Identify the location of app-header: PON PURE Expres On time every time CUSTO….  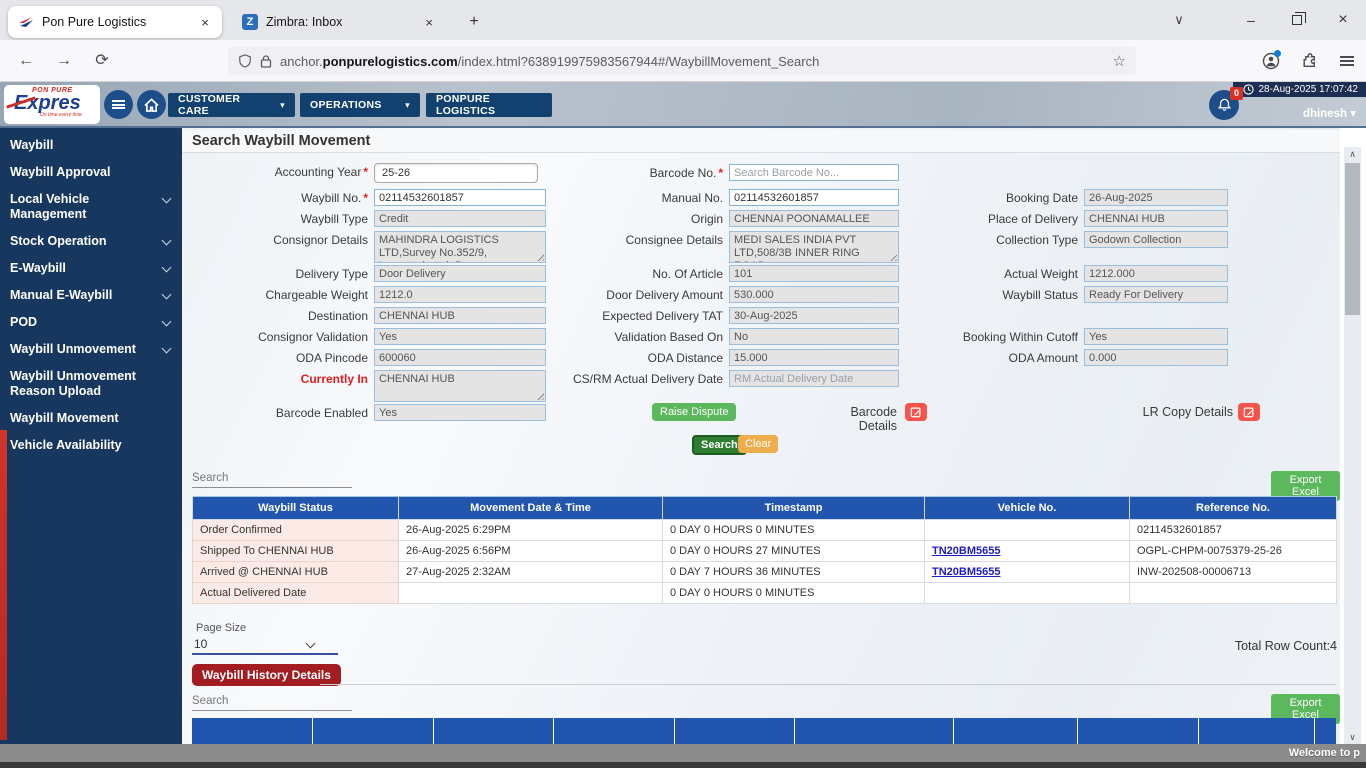
(683, 105).